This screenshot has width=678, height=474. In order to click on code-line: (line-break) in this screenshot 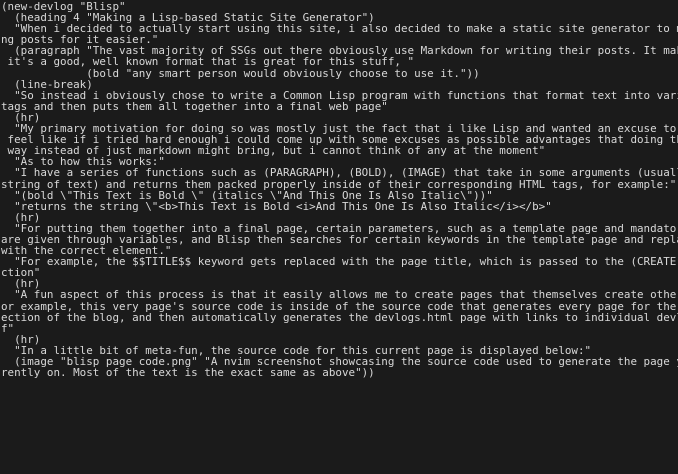, I will do `click(47, 84)`.